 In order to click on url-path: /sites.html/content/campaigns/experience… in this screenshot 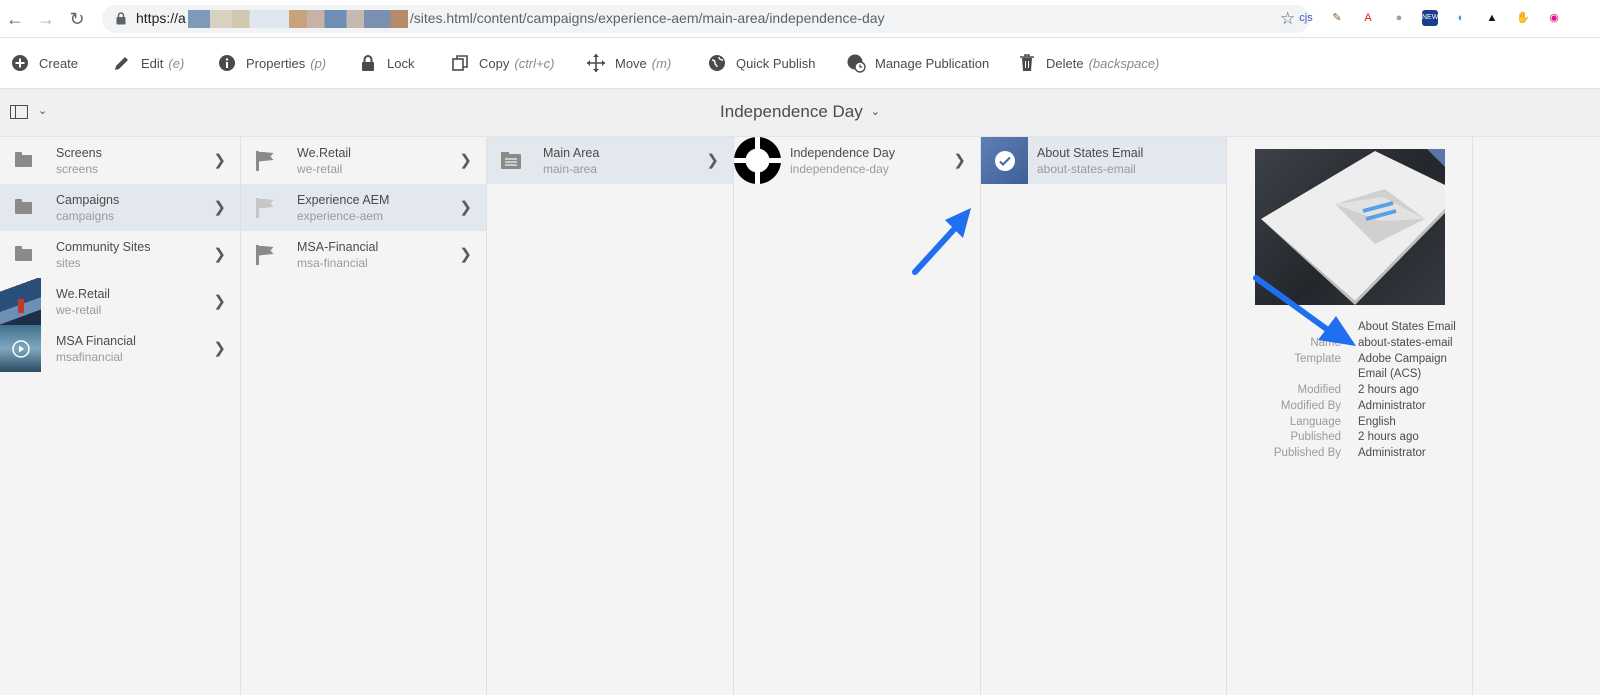, I will do `click(647, 18)`.